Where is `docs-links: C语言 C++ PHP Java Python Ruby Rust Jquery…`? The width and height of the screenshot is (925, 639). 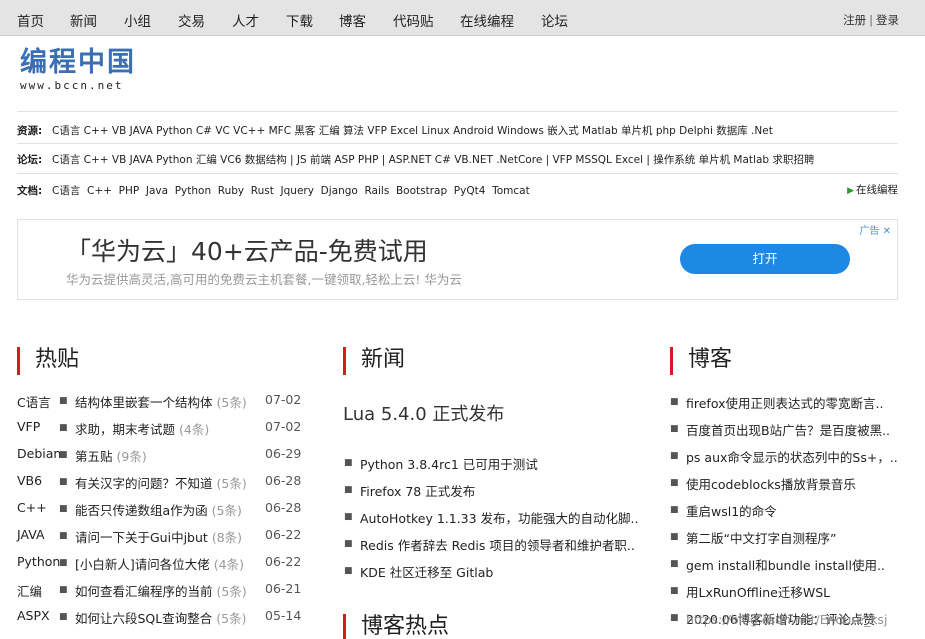 docs-links: C语言 C++ PHP Java Python Ruby Rust Jquery… is located at coordinates (291, 190).